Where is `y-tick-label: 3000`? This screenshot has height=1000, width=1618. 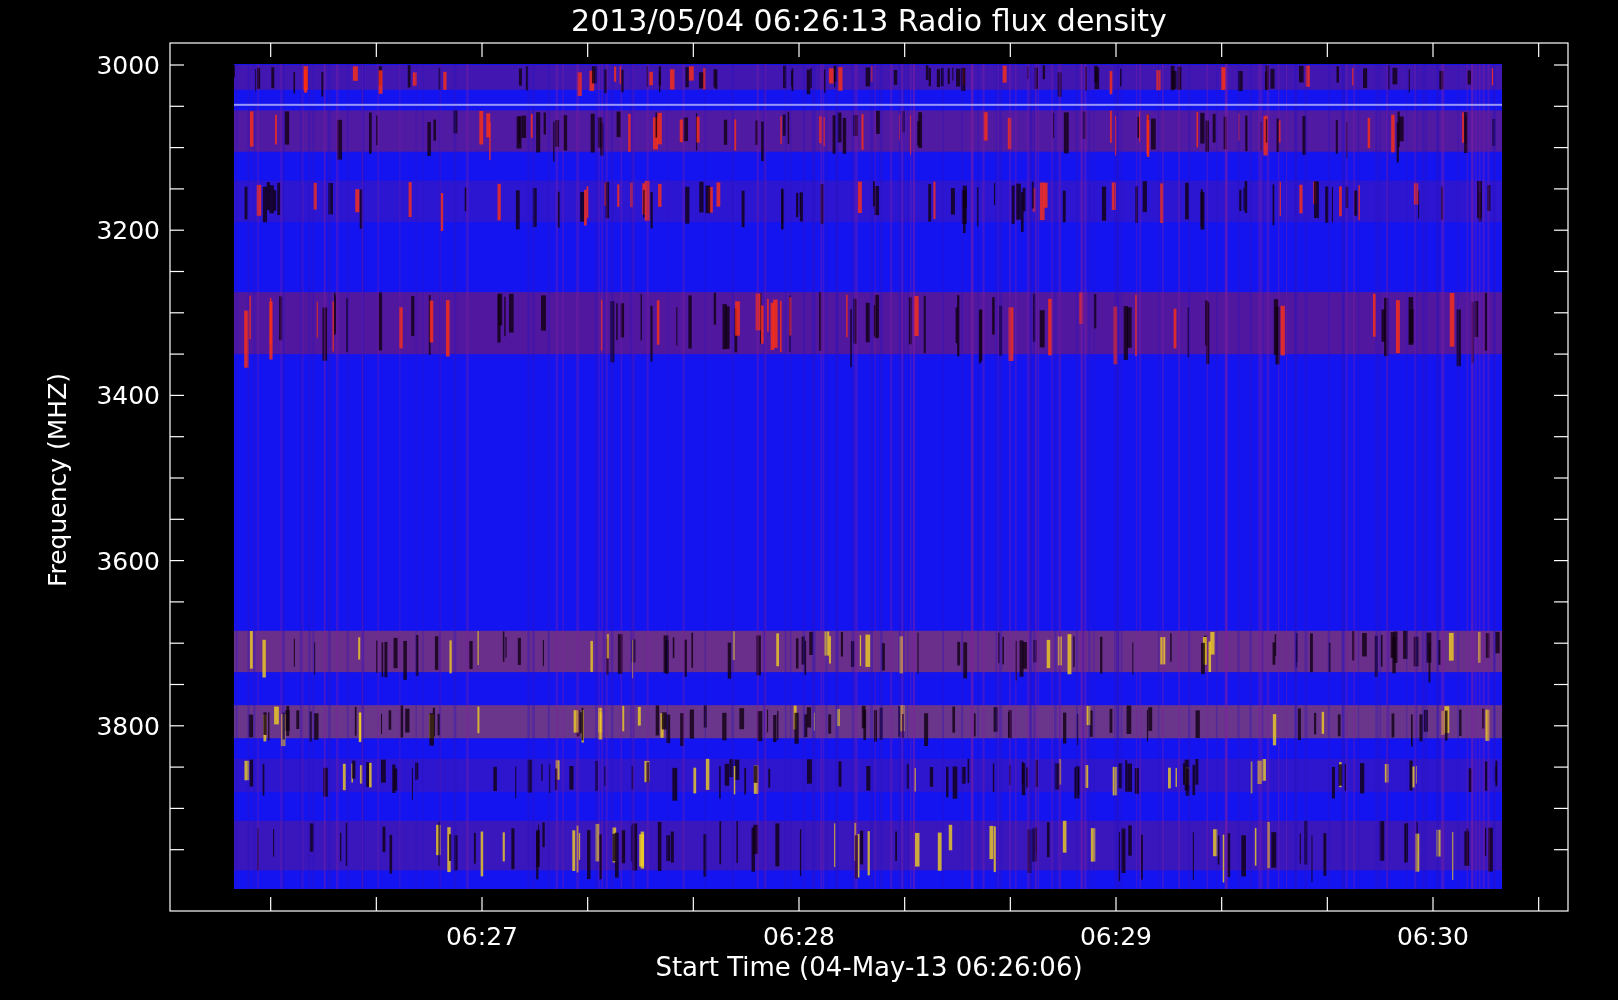 y-tick-label: 3000 is located at coordinates (128, 65).